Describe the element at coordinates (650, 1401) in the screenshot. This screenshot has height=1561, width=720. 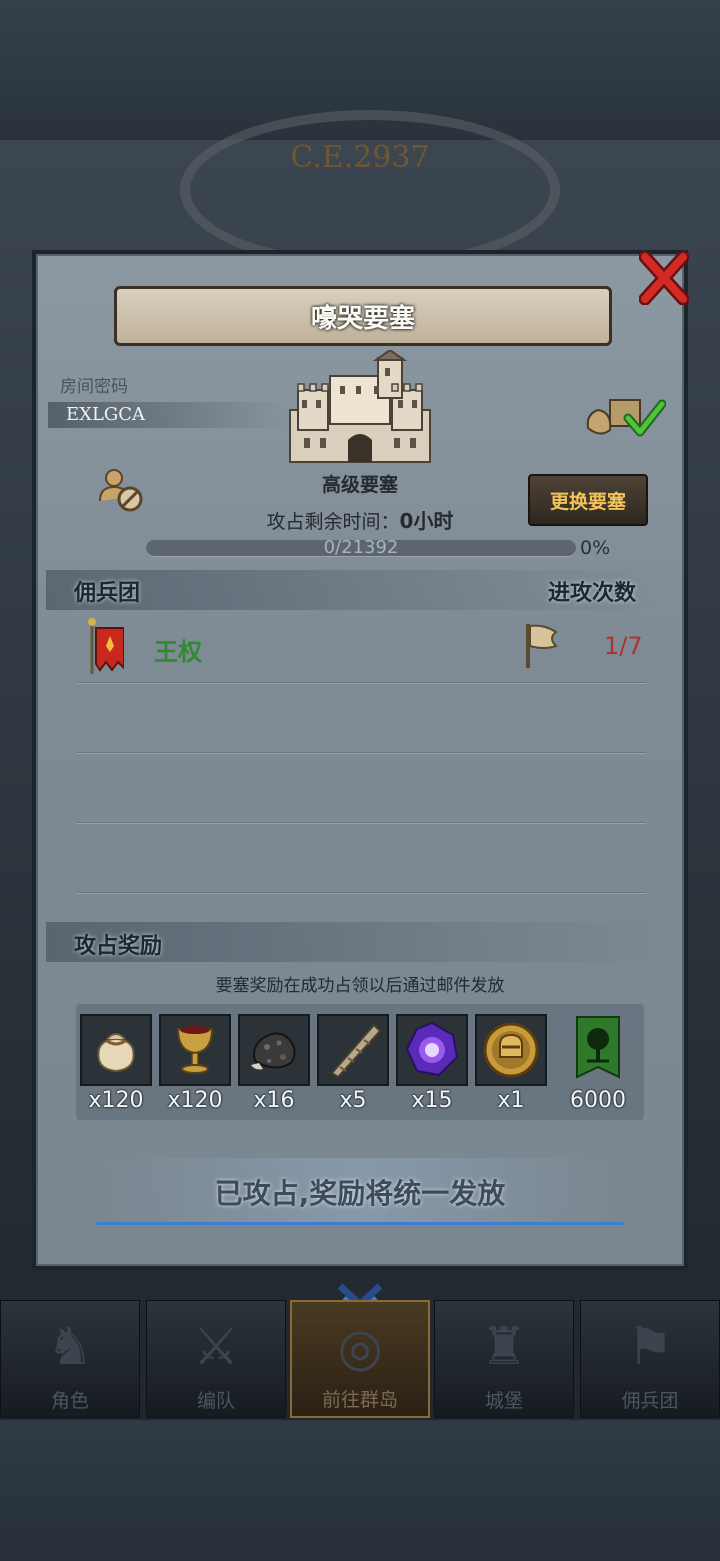
I see `nav-label: 佣兵团` at that location.